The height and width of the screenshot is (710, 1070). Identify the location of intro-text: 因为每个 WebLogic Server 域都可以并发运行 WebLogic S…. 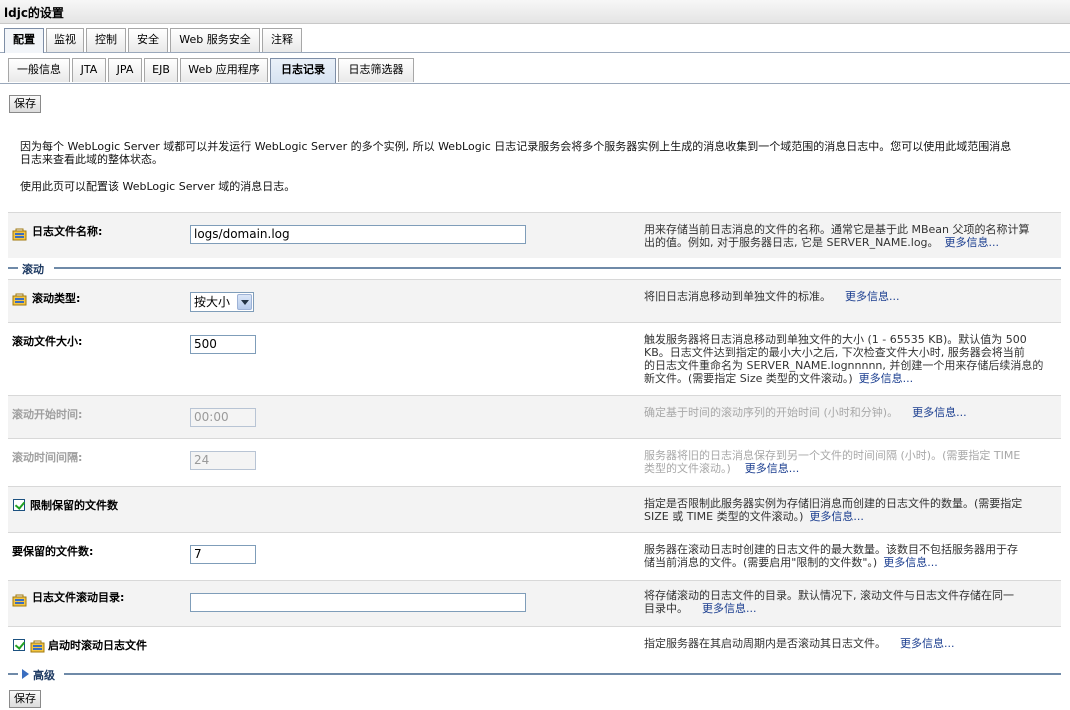
(535, 153).